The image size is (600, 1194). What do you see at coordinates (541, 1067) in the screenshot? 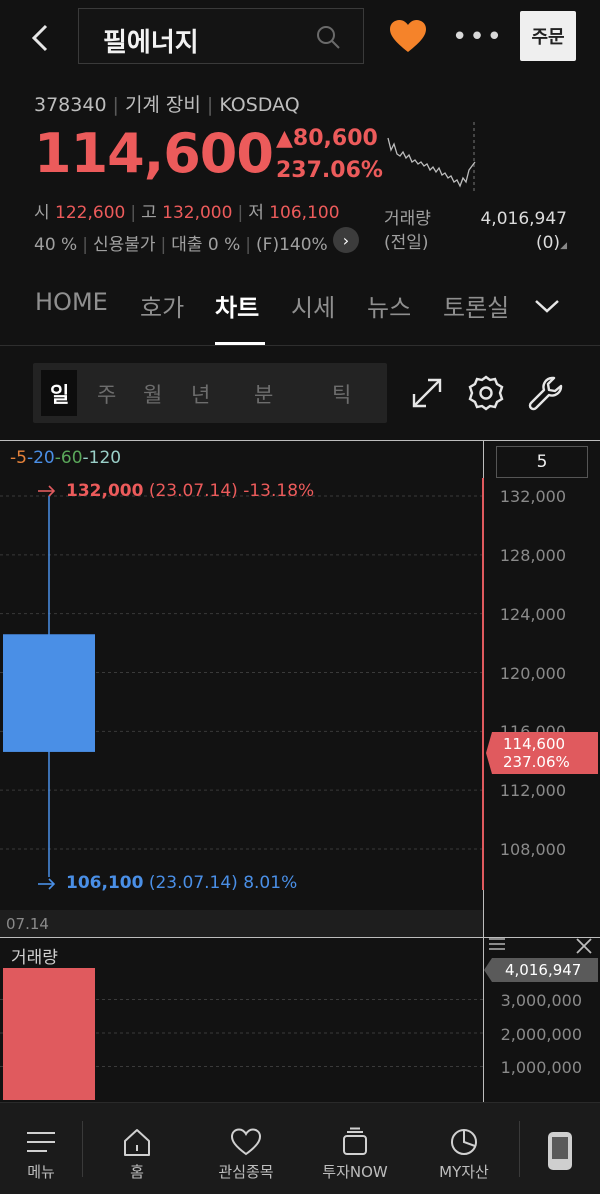
I see `volume-tick: 1,000,000` at bounding box center [541, 1067].